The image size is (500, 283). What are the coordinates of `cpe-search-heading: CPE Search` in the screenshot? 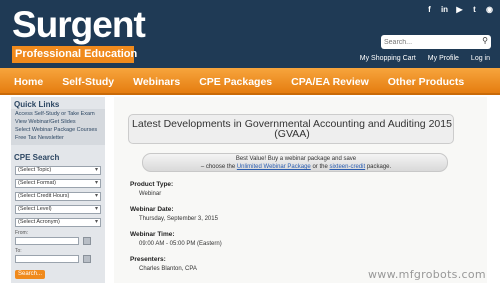 It's located at (37, 157).